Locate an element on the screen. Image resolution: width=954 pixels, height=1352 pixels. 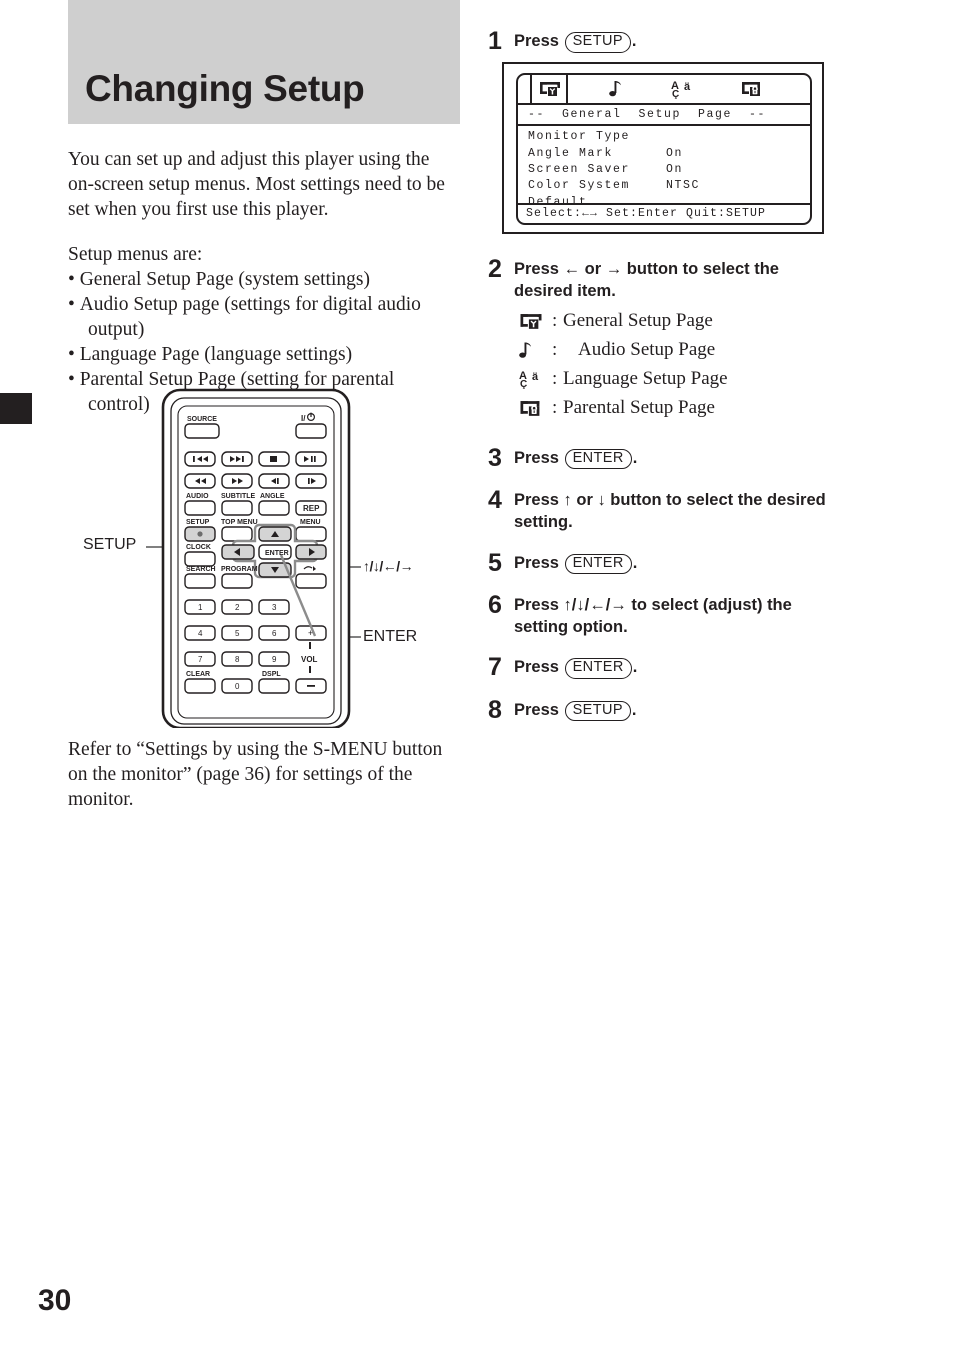
setup-menus-lead: Setup menus are: is located at coordinates (135, 254).